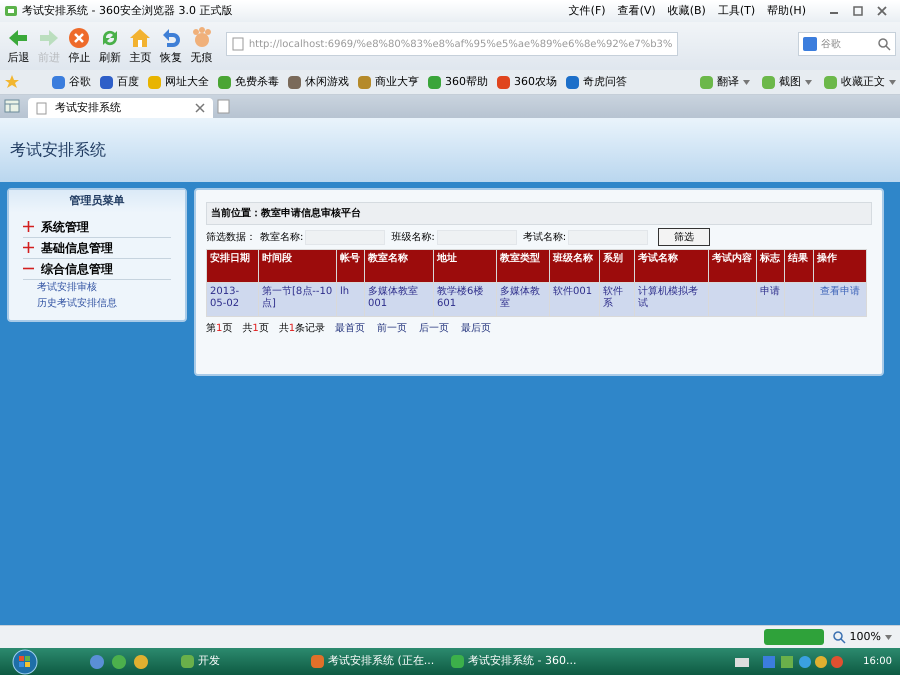 The width and height of the screenshot is (900, 675). What do you see at coordinates (719, 82) in the screenshot?
I see `toolbar-link: 翻译` at bounding box center [719, 82].